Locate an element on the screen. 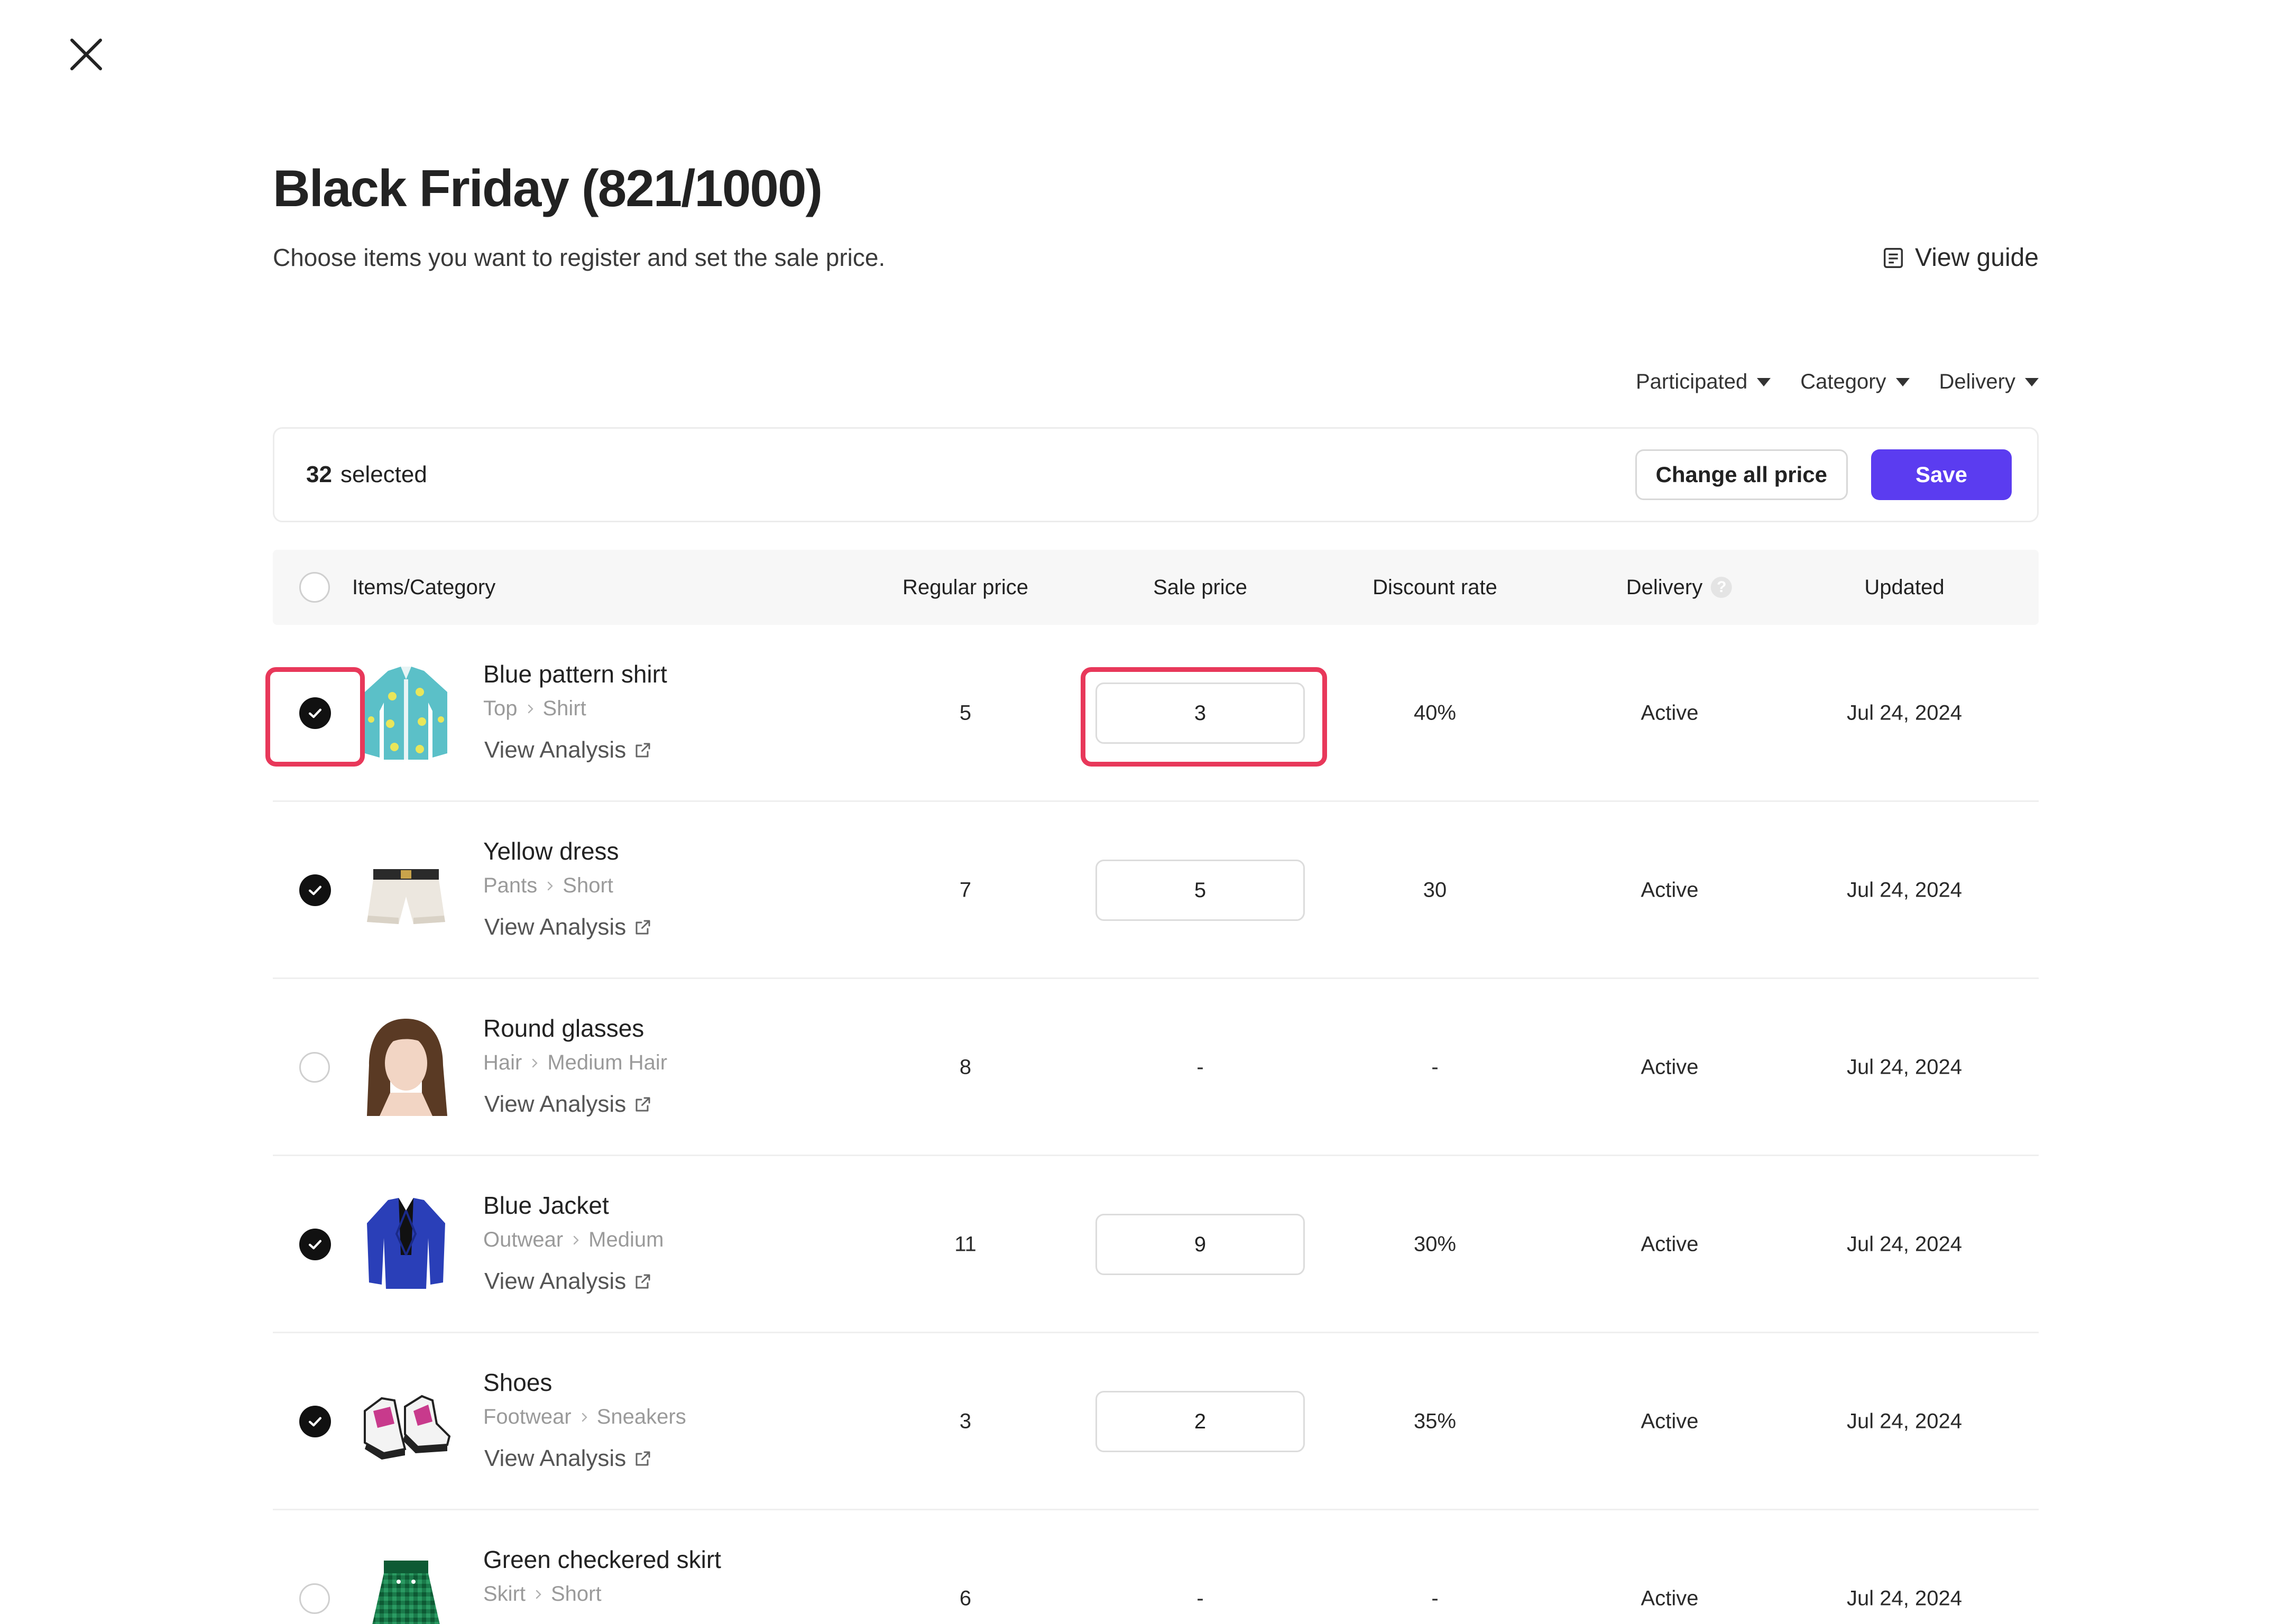  column-header-regular-price: Regular price is located at coordinates (965, 587).